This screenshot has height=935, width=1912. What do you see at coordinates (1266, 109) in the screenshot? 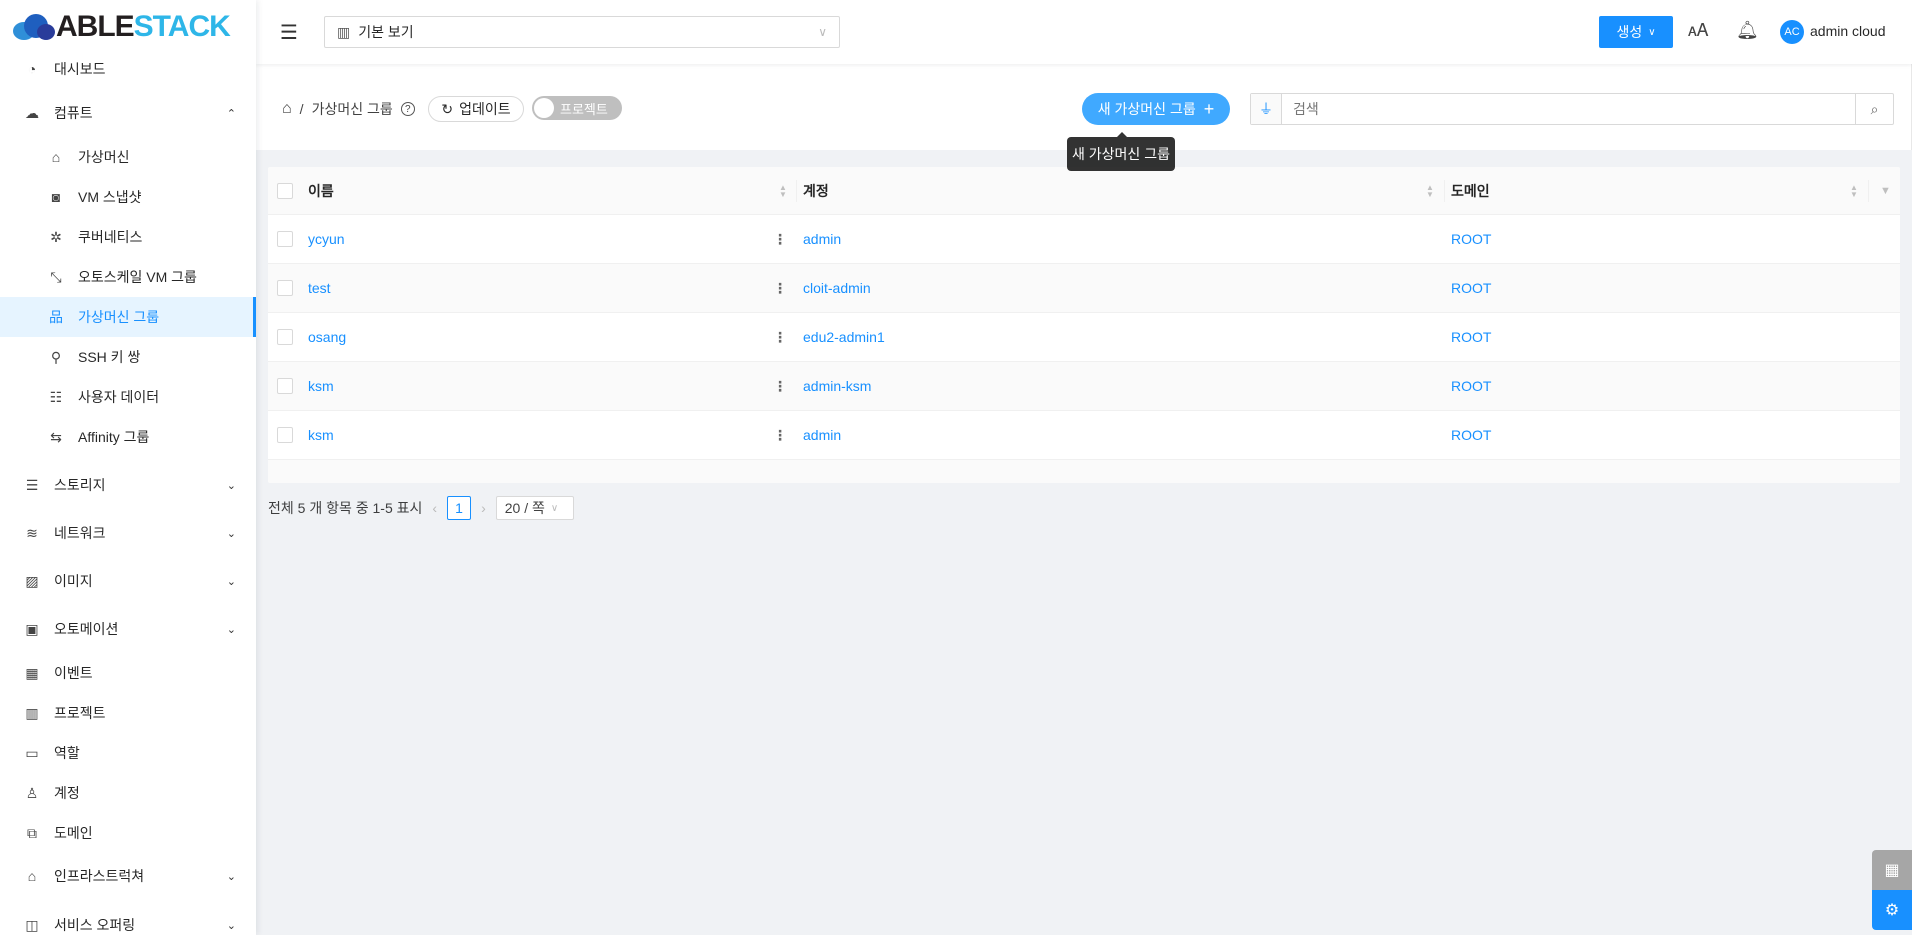
I see `filter-icon: ⏚` at bounding box center [1266, 109].